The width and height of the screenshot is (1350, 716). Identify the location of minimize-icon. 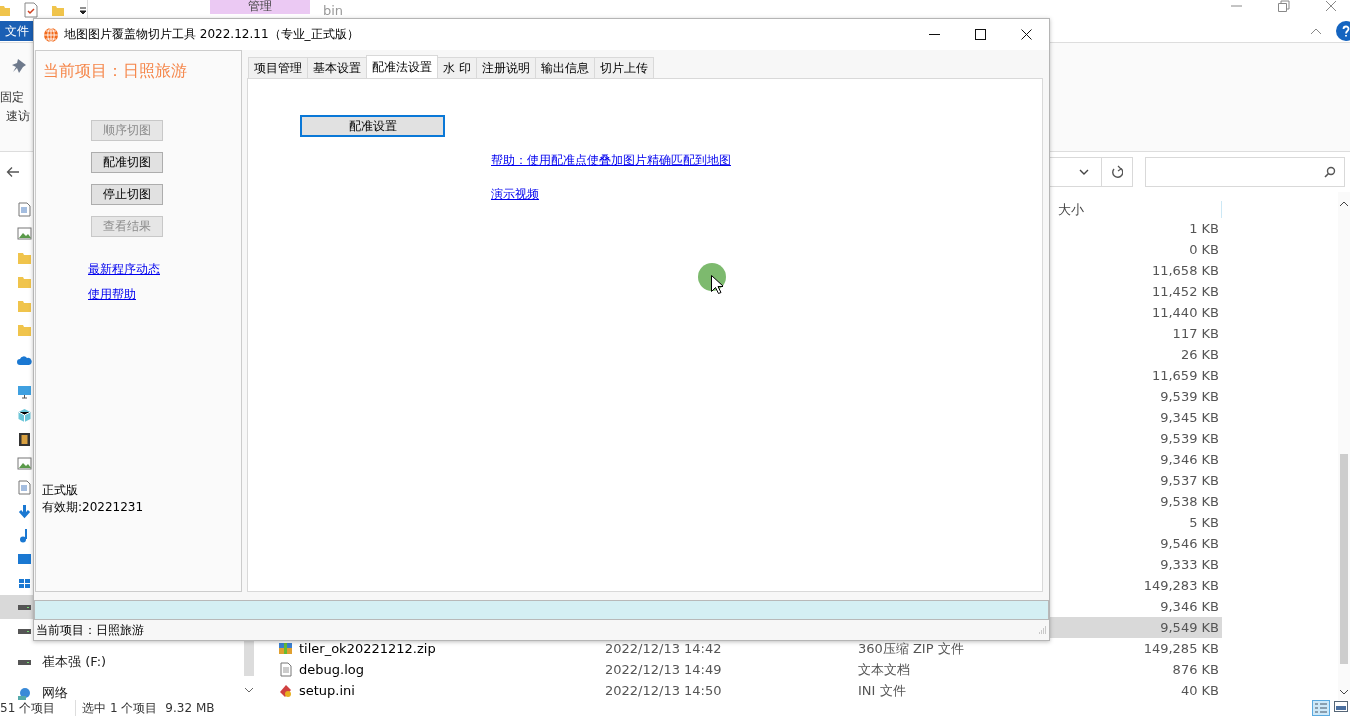
(934, 34).